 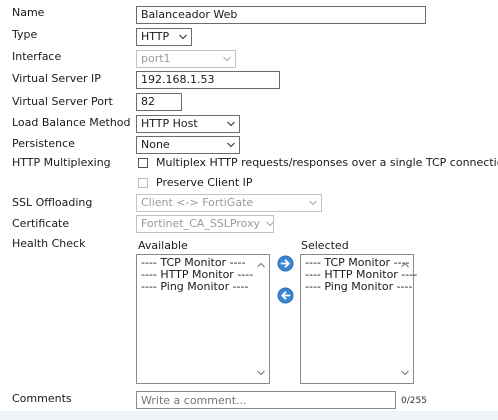 What do you see at coordinates (156, 58) in the screenshot?
I see `interface-select-value: port1` at bounding box center [156, 58].